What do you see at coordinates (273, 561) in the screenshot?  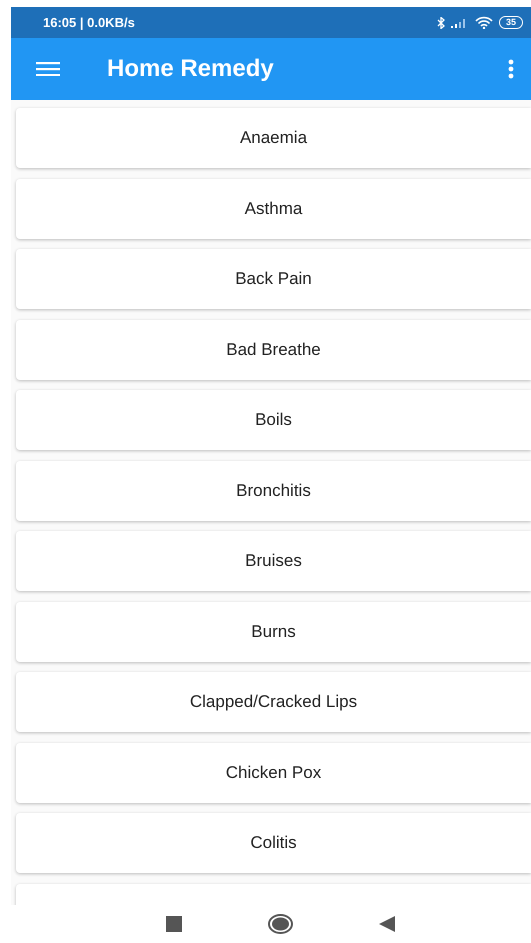 I see `remedy-card: Bruises` at bounding box center [273, 561].